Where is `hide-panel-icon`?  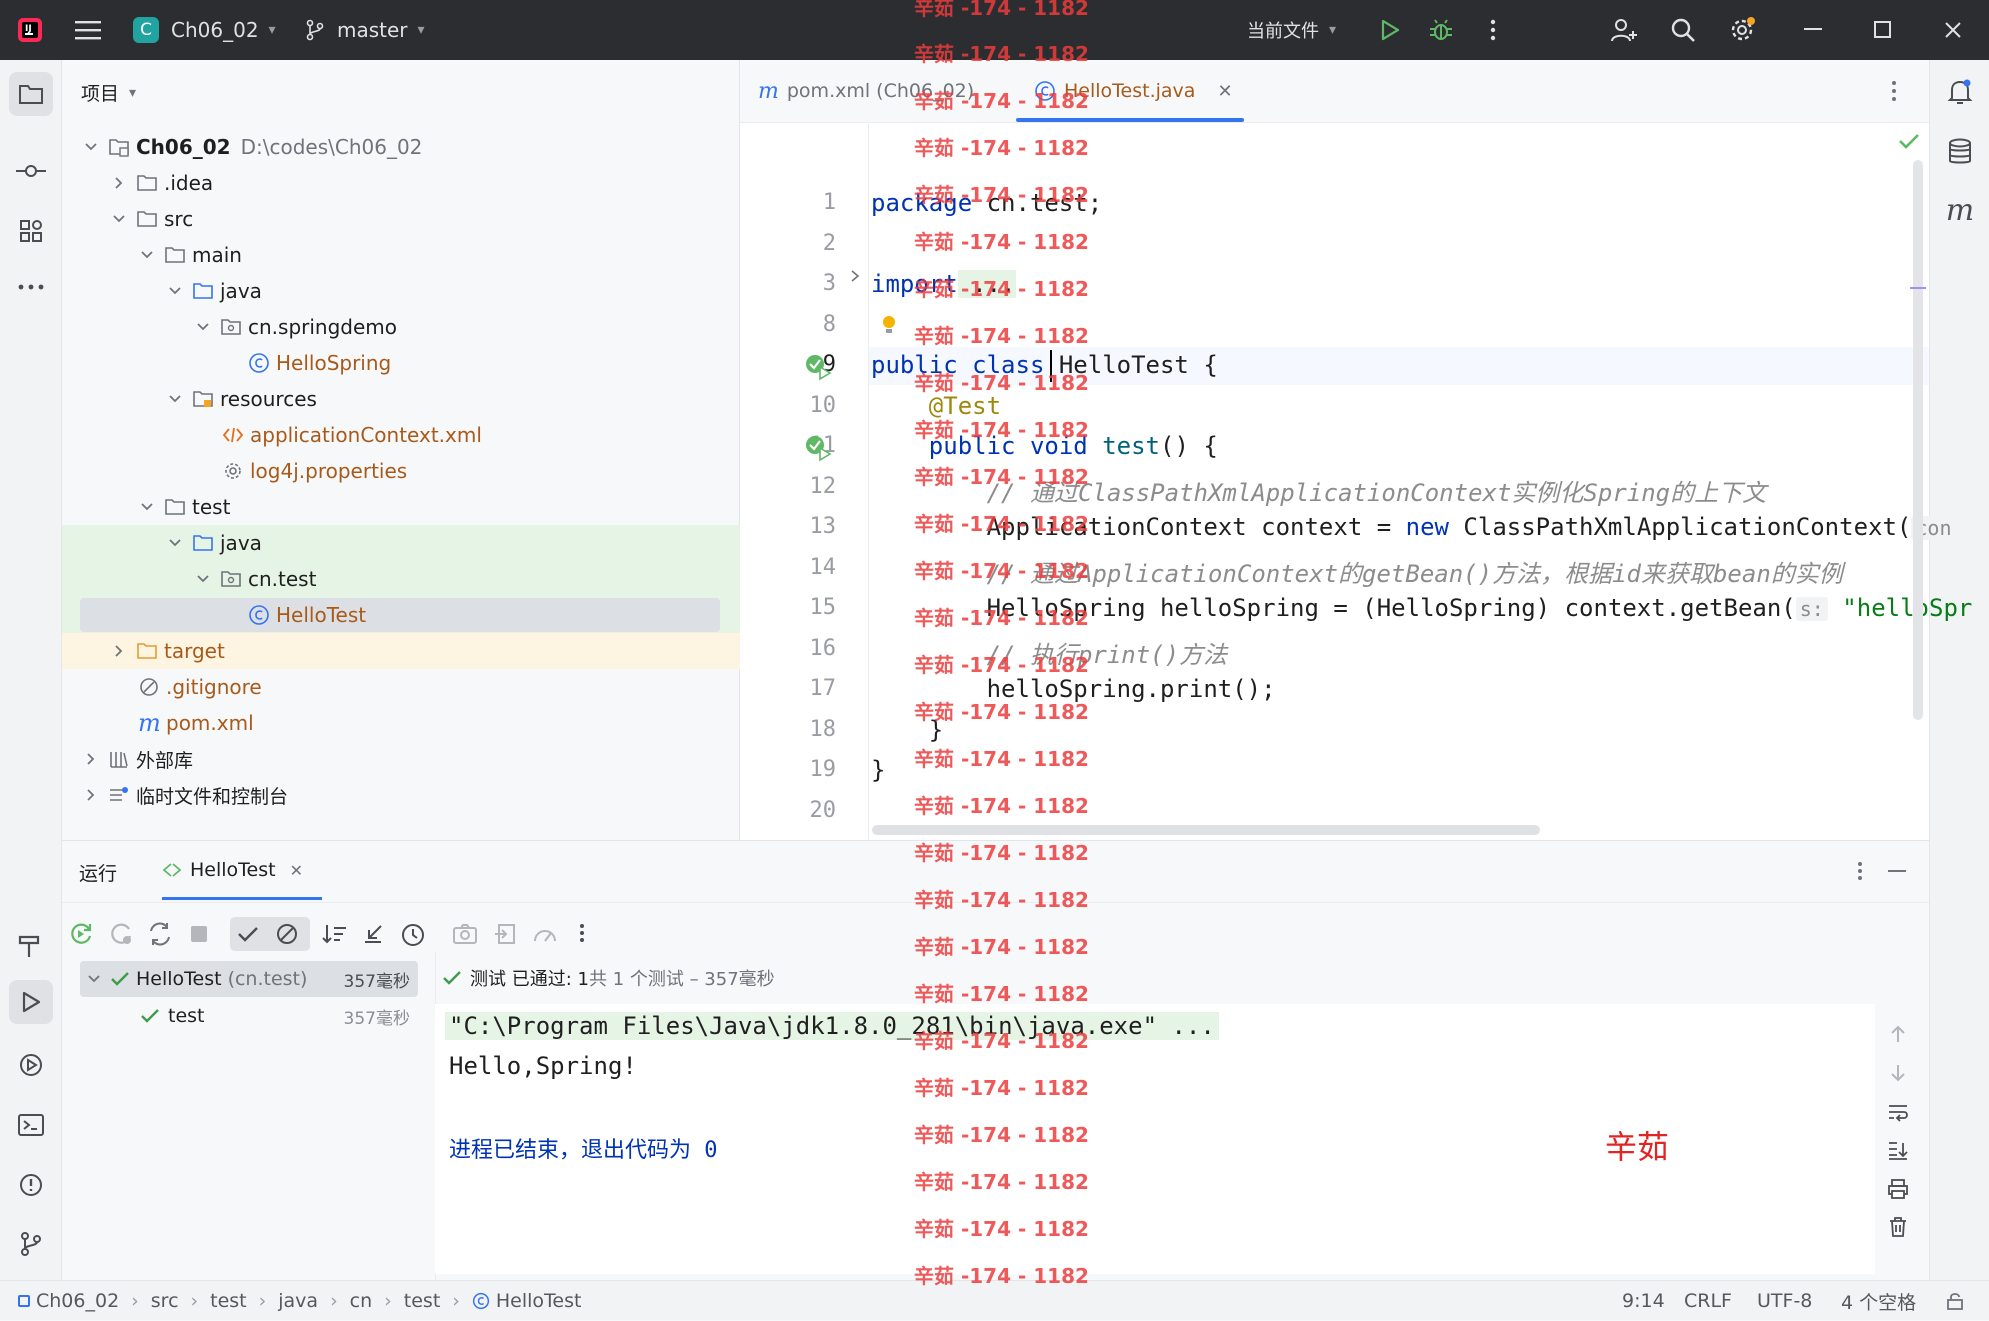 hide-panel-icon is located at coordinates (1897, 871).